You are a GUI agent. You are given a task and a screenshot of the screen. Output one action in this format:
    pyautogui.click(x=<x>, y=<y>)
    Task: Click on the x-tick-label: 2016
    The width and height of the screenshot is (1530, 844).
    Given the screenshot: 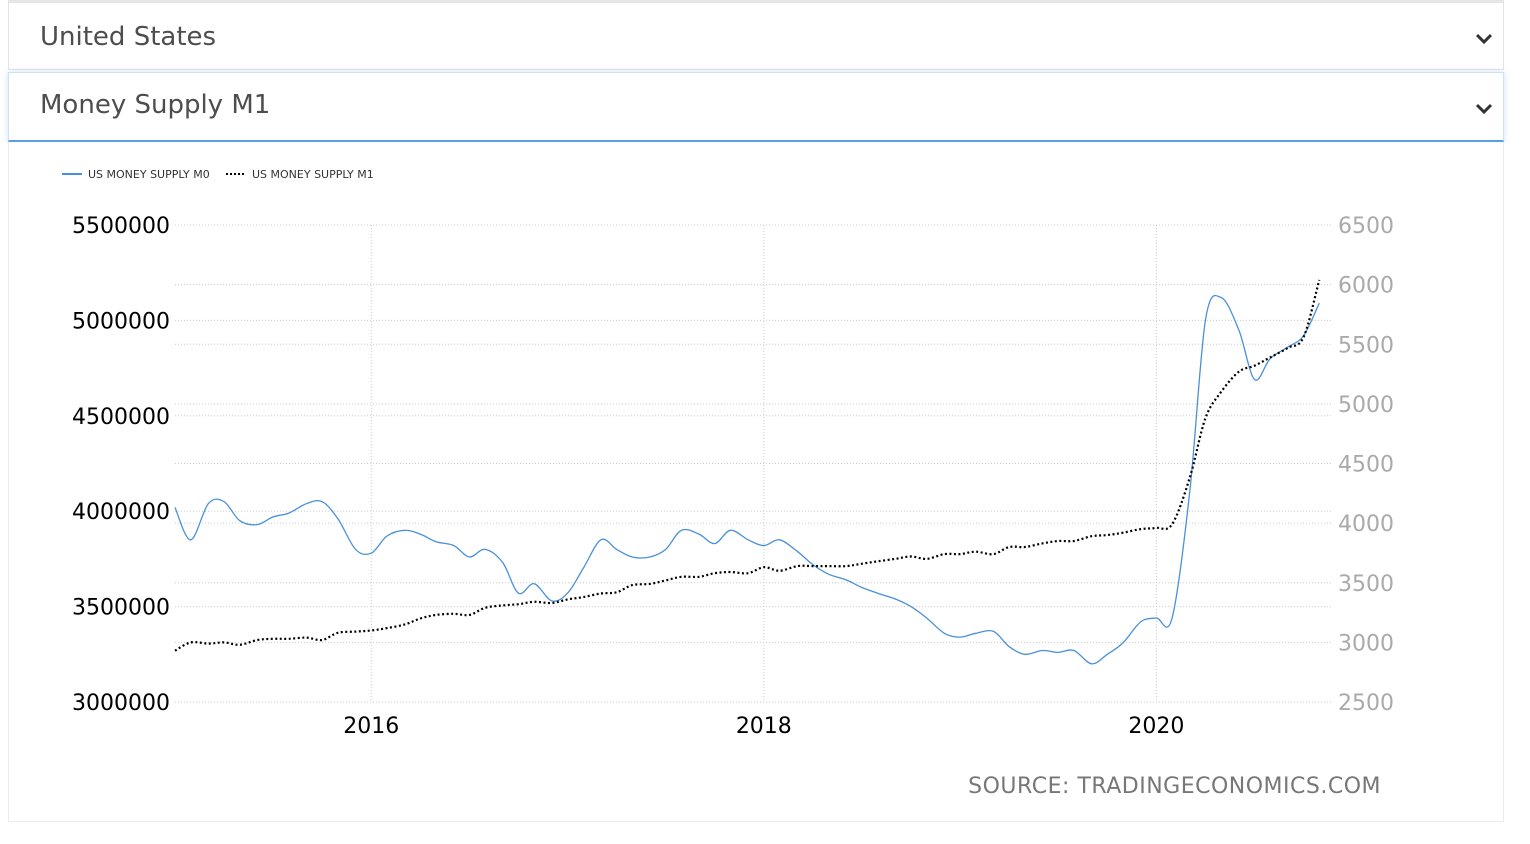 What is the action you would take?
    pyautogui.click(x=371, y=726)
    